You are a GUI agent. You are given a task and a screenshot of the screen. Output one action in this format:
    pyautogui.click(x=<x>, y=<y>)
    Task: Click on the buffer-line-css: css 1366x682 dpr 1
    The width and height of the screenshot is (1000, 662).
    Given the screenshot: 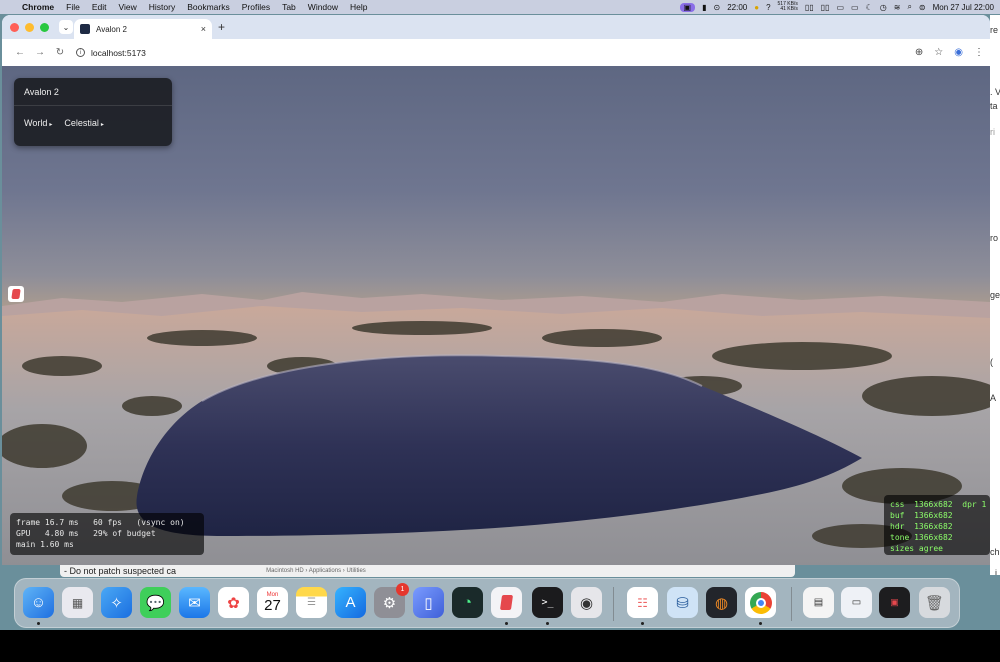 What is the action you would take?
    pyautogui.click(x=938, y=504)
    